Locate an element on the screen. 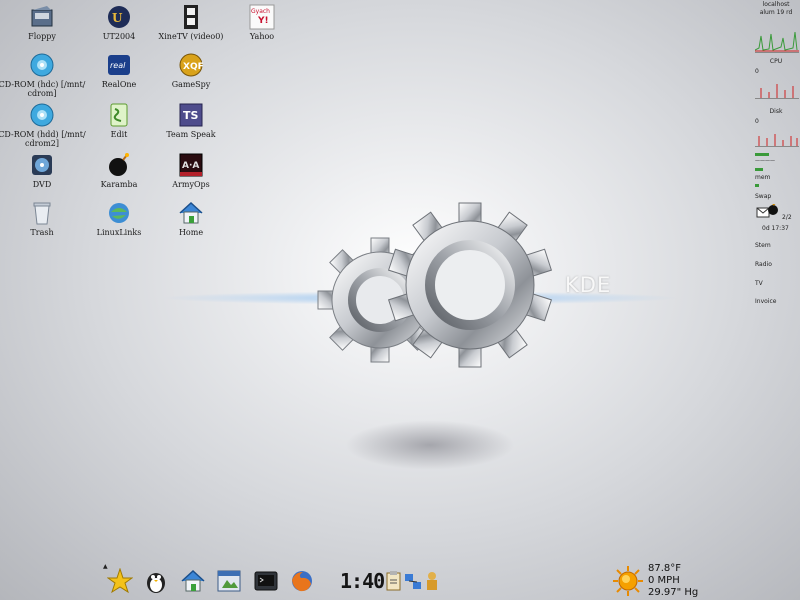 The width and height of the screenshot is (800, 600). desktop-icon-floppy: Floppy is located at coordinates (42, 22).